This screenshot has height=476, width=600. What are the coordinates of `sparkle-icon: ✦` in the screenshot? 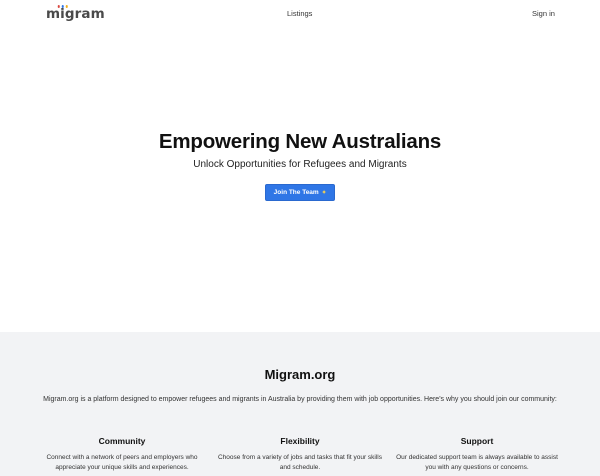 It's located at (324, 192).